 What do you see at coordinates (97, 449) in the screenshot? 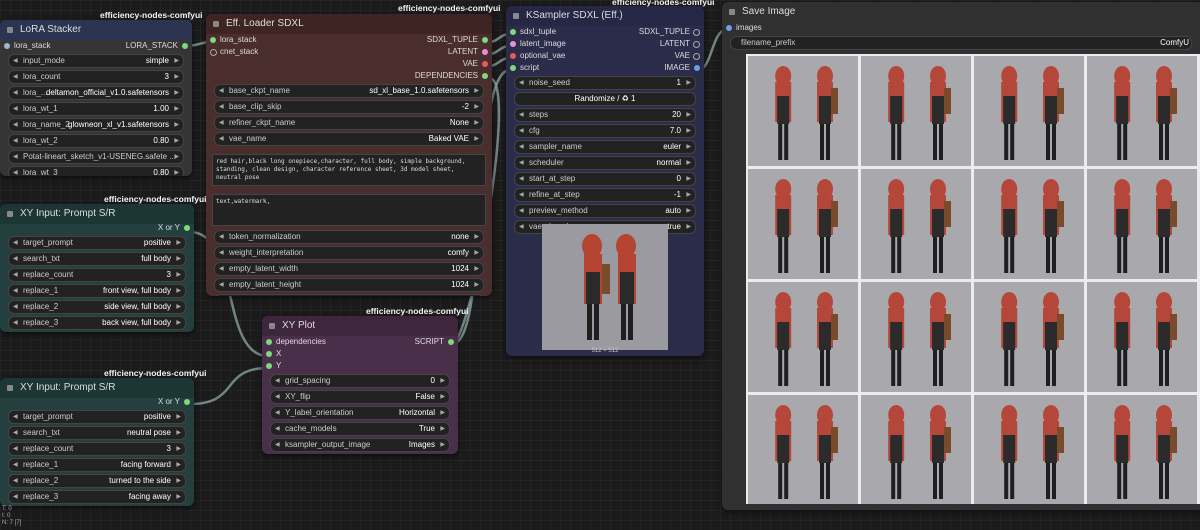
I see `widget-2: ◀ replace_count 3 ▶` at bounding box center [97, 449].